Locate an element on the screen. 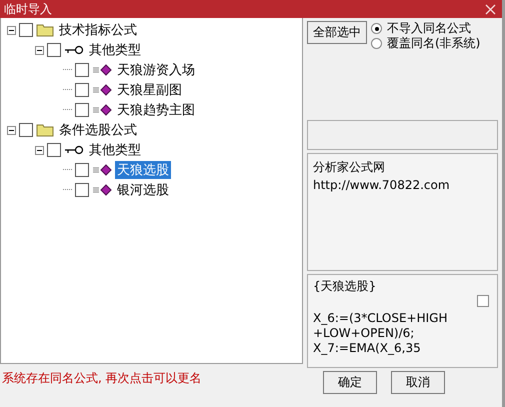  tree-item: 银河选股 is located at coordinates (143, 190).